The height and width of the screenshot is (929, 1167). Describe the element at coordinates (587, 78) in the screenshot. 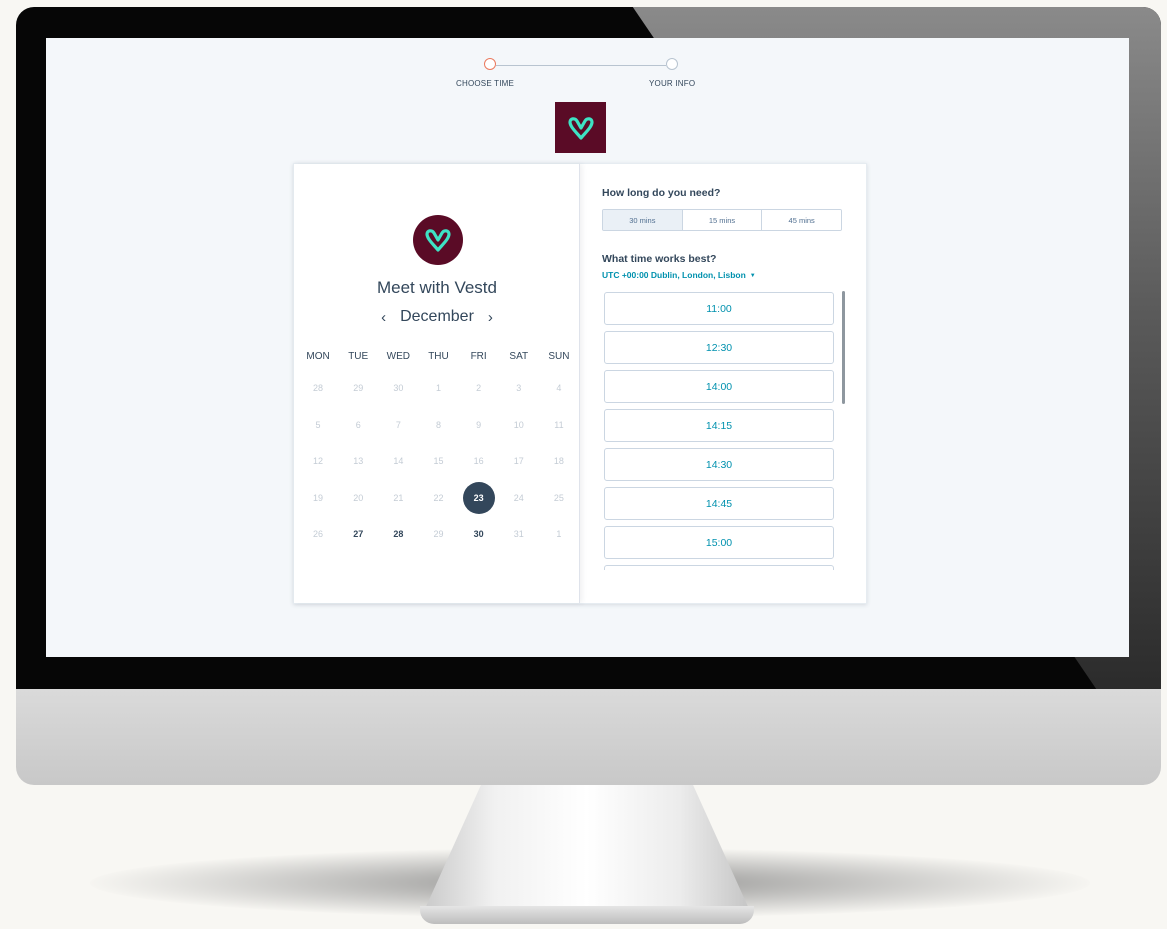

I see `progress-steps: CHOOSE TIME YOUR INFO` at that location.